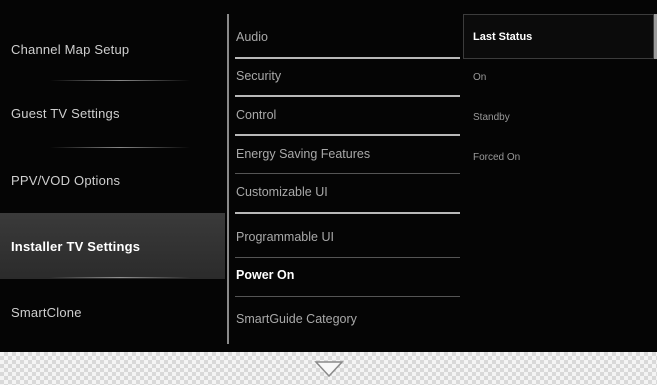 Image resolution: width=657 pixels, height=385 pixels. Describe the element at coordinates (303, 154) in the screenshot. I see `submenu-item-label: Energy Saving Features` at that location.